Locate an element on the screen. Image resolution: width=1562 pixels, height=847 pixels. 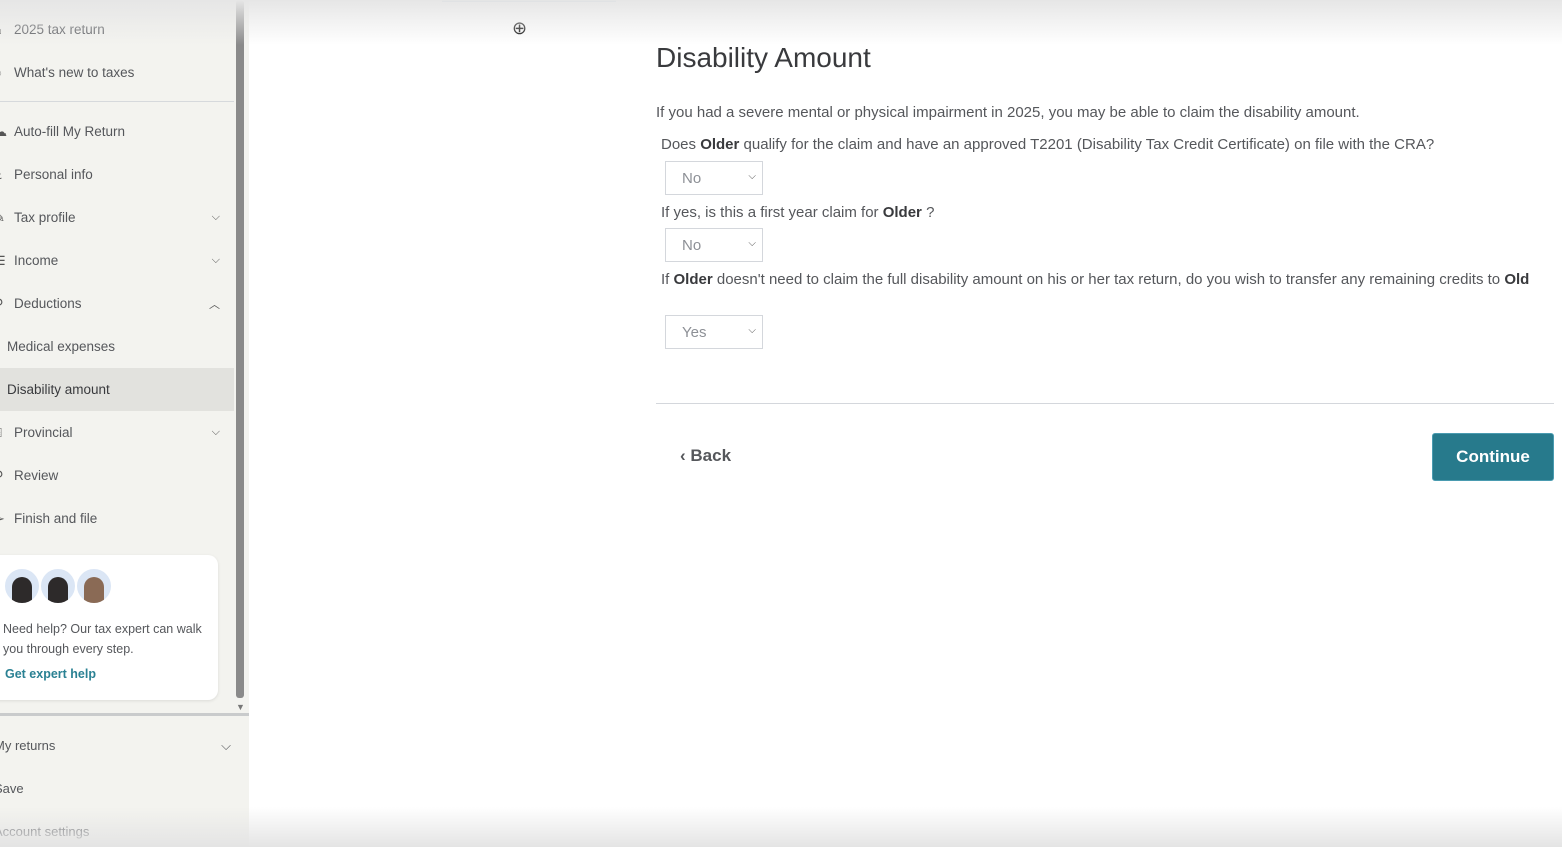
label: Finish and file is located at coordinates (56, 518).